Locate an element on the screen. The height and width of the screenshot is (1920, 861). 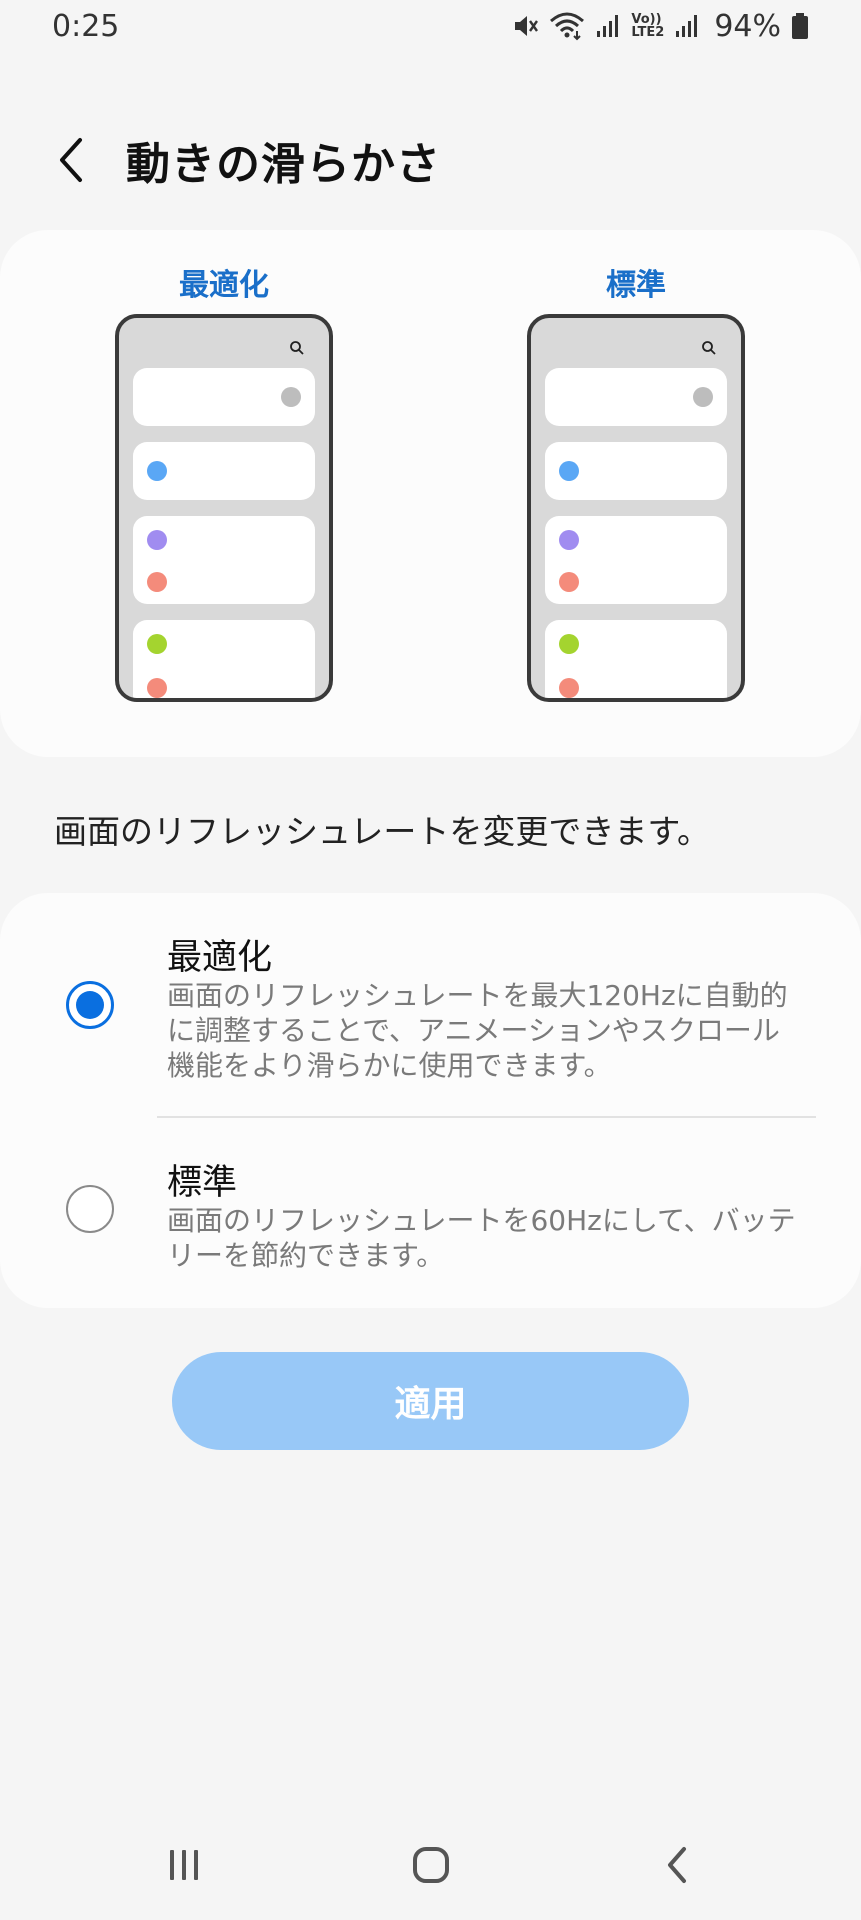
page-title: 動きの滑らかさ is located at coordinates (283, 164).